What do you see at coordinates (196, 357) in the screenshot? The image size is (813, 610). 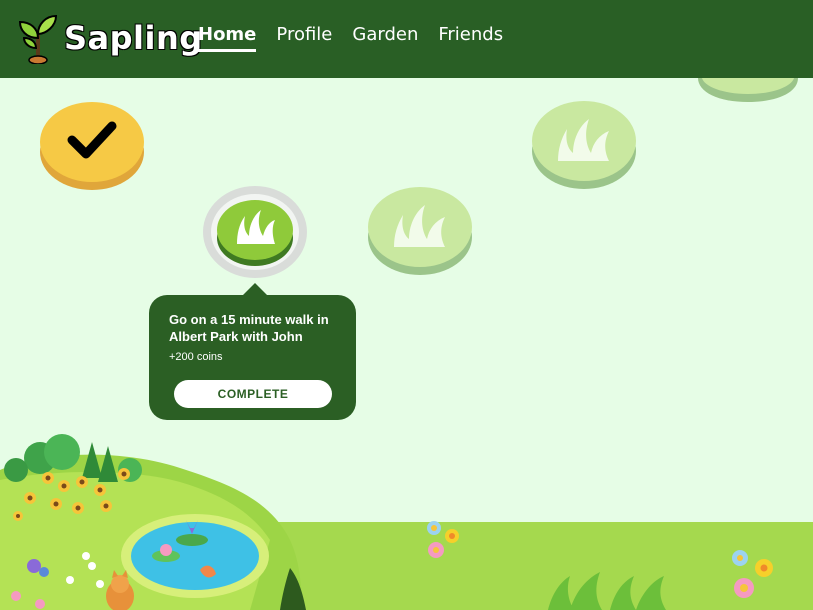 I see `task-reward: +200 coins` at bounding box center [196, 357].